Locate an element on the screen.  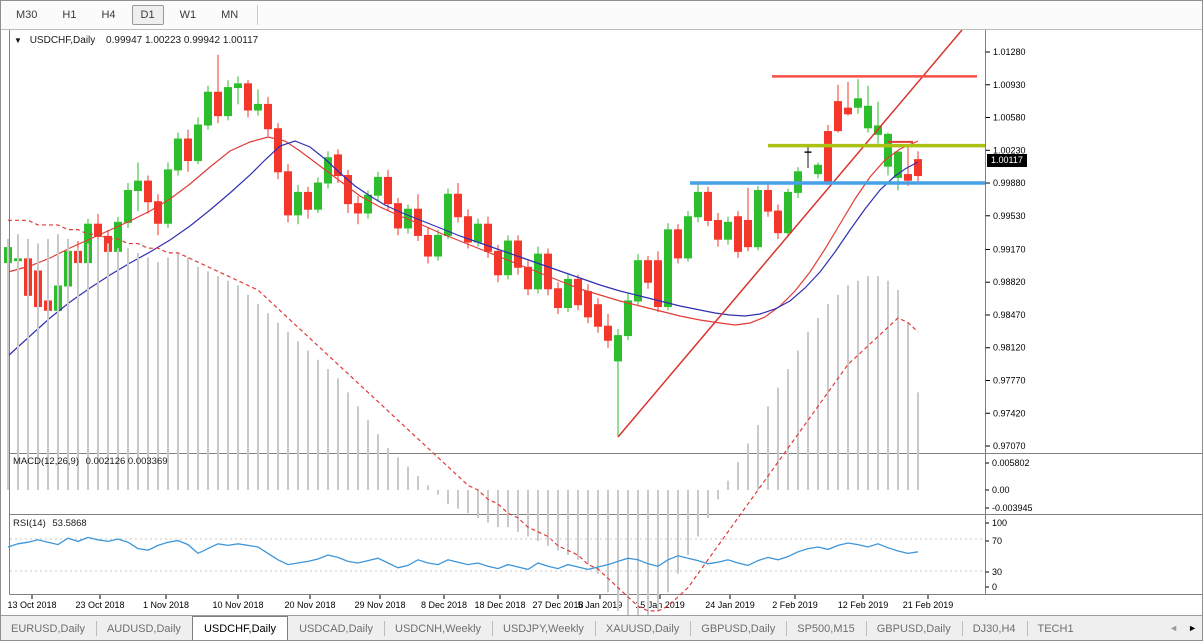
svg-text: 21 Feb 2019 is located at coordinates (928, 605).